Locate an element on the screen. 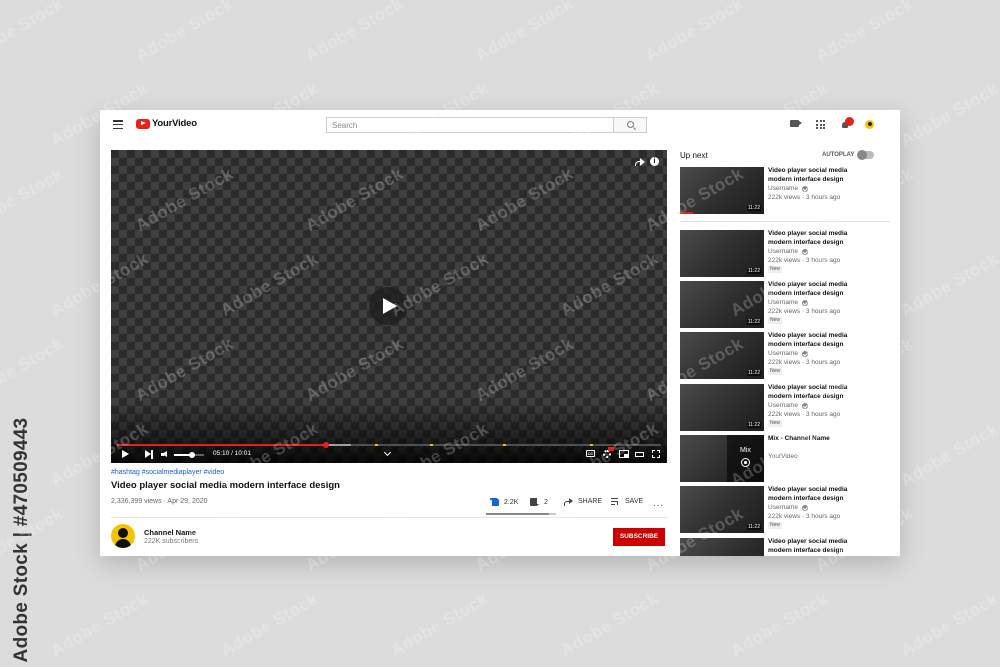  save-button: SAVE is located at coordinates (627, 501).